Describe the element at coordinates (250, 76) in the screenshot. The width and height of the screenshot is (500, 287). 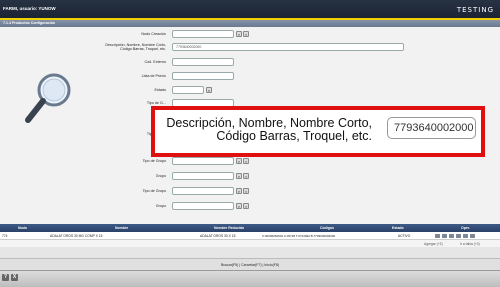
I see `row-lista-precio: Lista de Precio` at that location.